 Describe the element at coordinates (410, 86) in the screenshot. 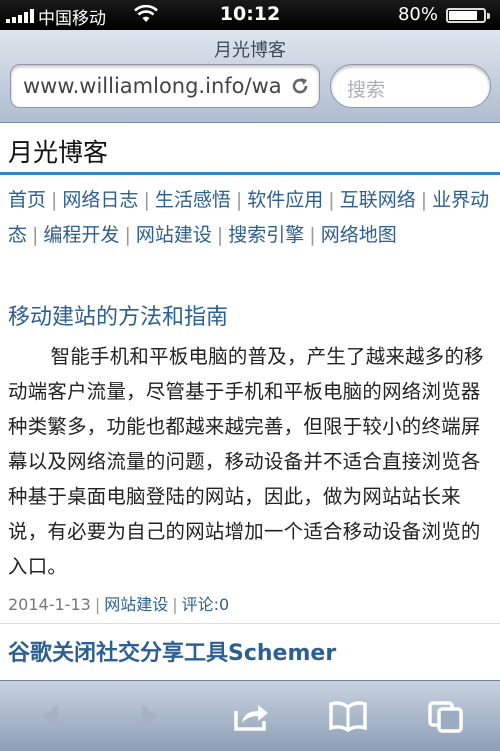

I see `search-input: 搜索` at that location.